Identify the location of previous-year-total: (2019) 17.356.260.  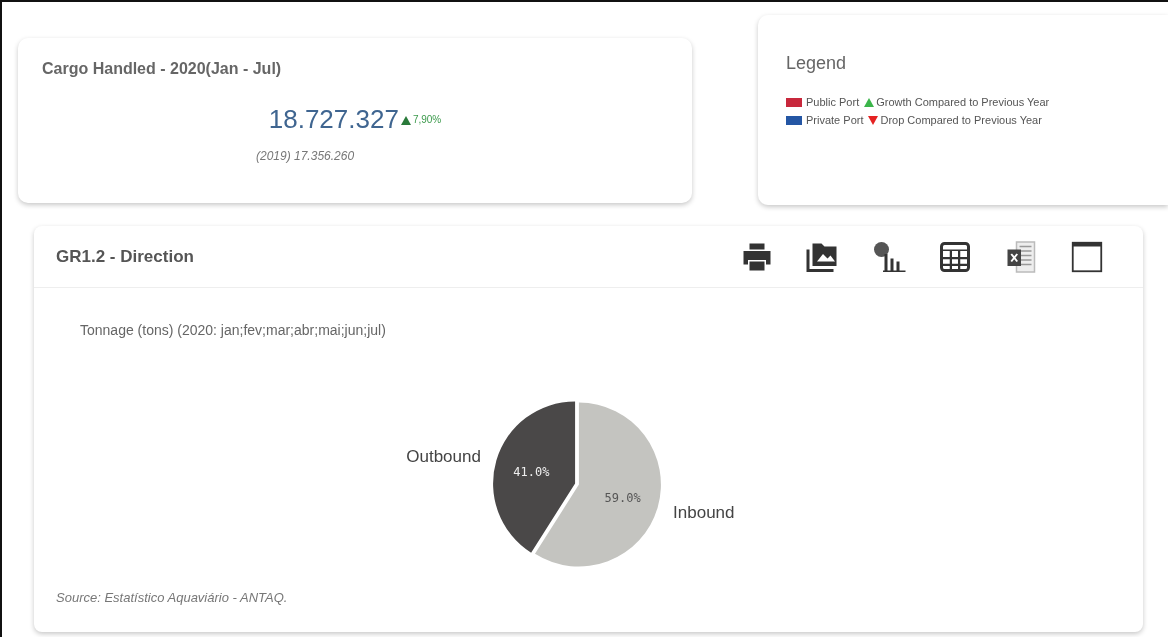
(305, 156).